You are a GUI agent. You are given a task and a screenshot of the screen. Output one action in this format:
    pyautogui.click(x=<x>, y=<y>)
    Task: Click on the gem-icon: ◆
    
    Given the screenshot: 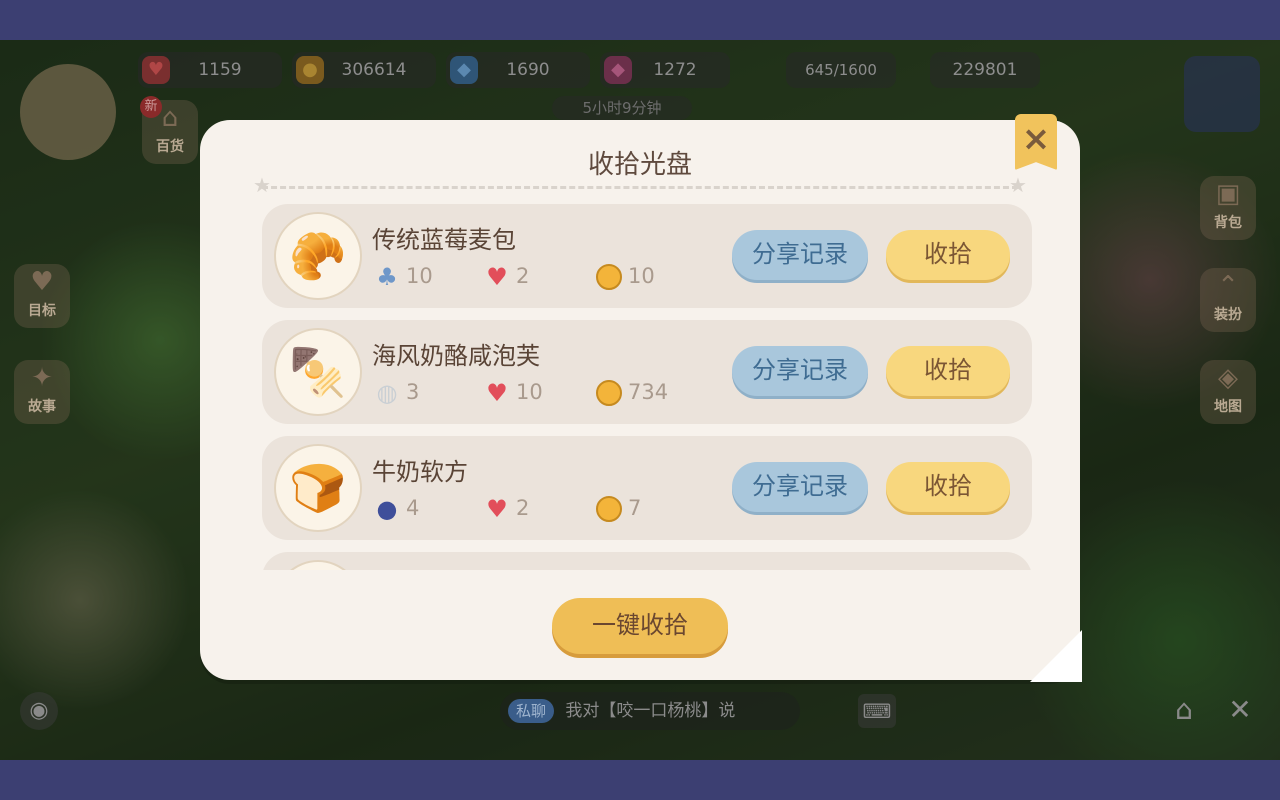 What is the action you would take?
    pyautogui.click(x=464, y=70)
    